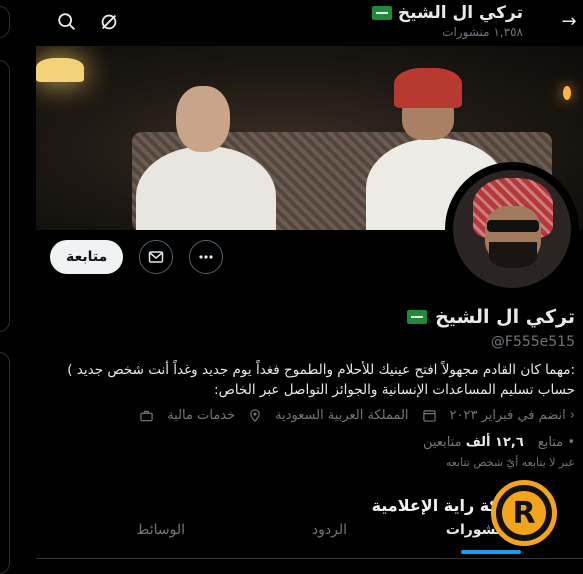 This screenshot has width=583, height=574. I want to click on left-rail, so click(5, 287).